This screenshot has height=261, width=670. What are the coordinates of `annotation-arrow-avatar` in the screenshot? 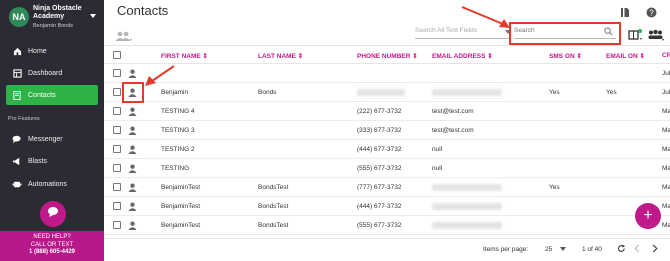 It's located at (160, 75).